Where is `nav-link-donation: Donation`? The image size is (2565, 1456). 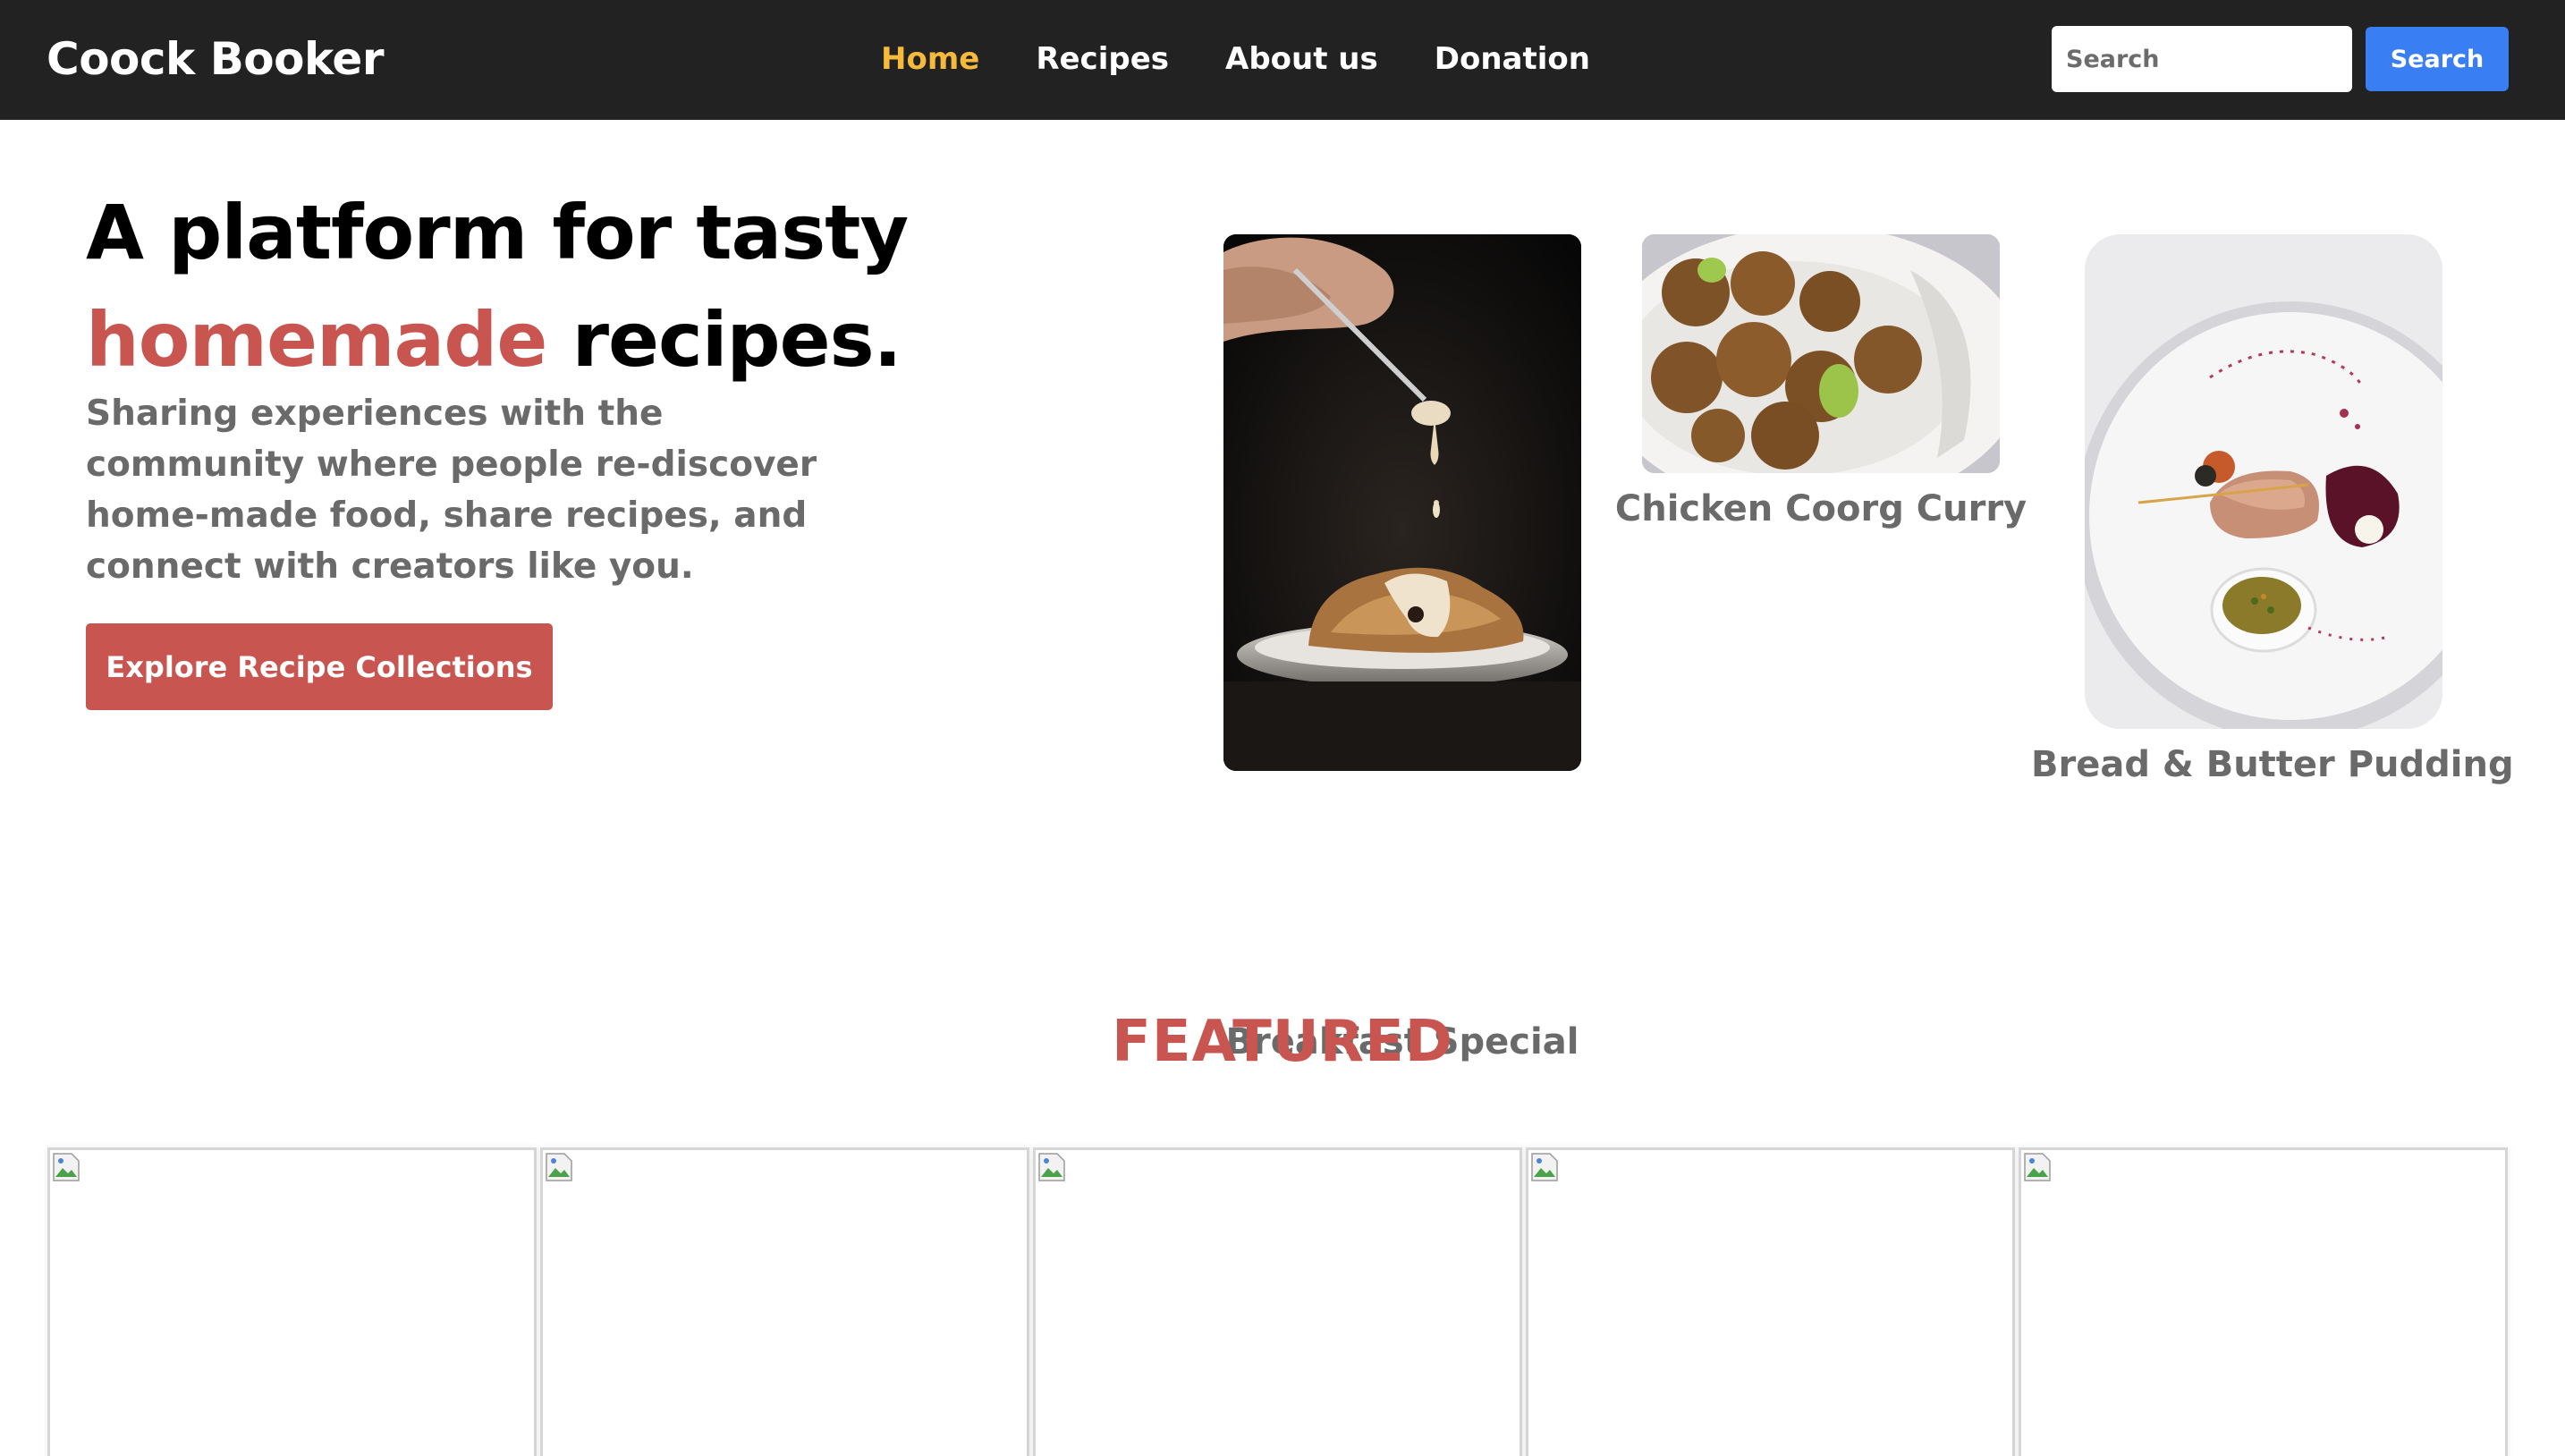
nav-link-donation: Donation is located at coordinates (1512, 59).